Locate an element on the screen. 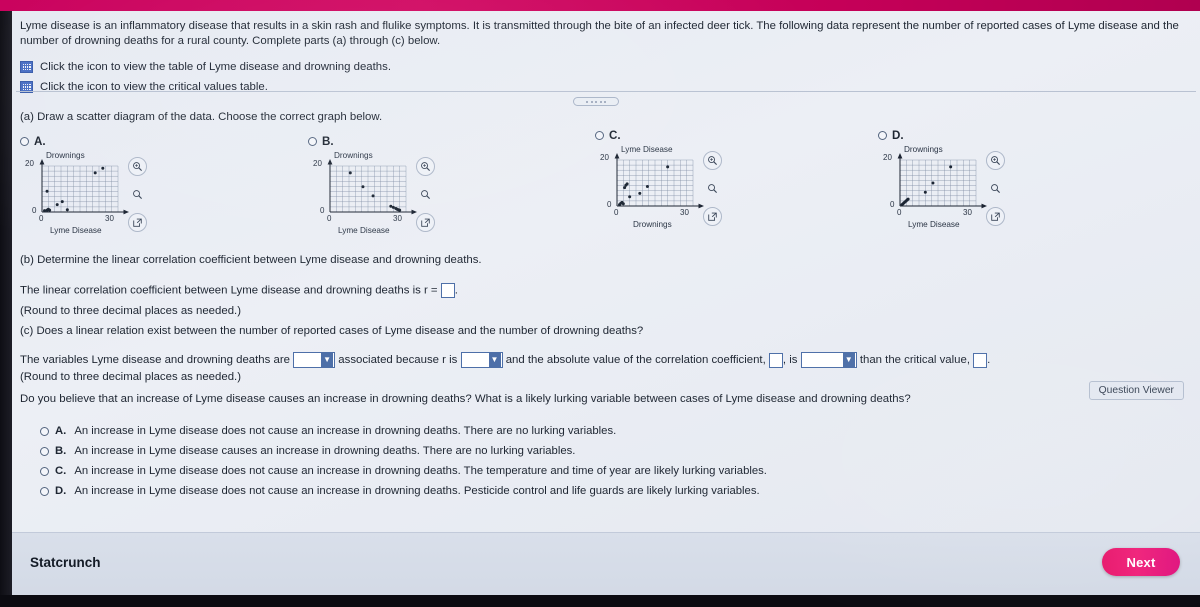  chart-c-tools is located at coordinates (712, 188).